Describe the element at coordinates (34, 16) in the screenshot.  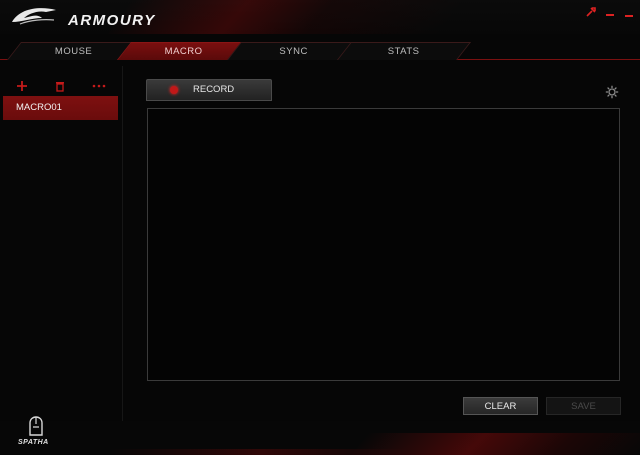
I see `rog-eye-icon` at that location.